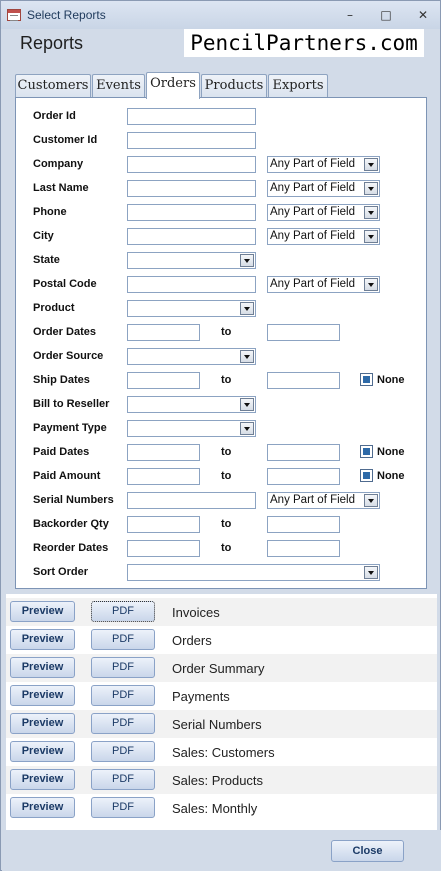 The width and height of the screenshot is (441, 871). I want to click on close-button: Close, so click(367, 851).